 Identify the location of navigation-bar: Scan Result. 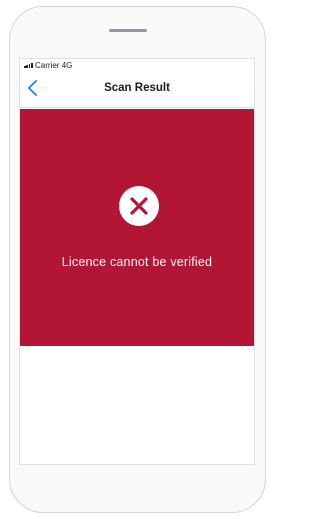
(137, 90).